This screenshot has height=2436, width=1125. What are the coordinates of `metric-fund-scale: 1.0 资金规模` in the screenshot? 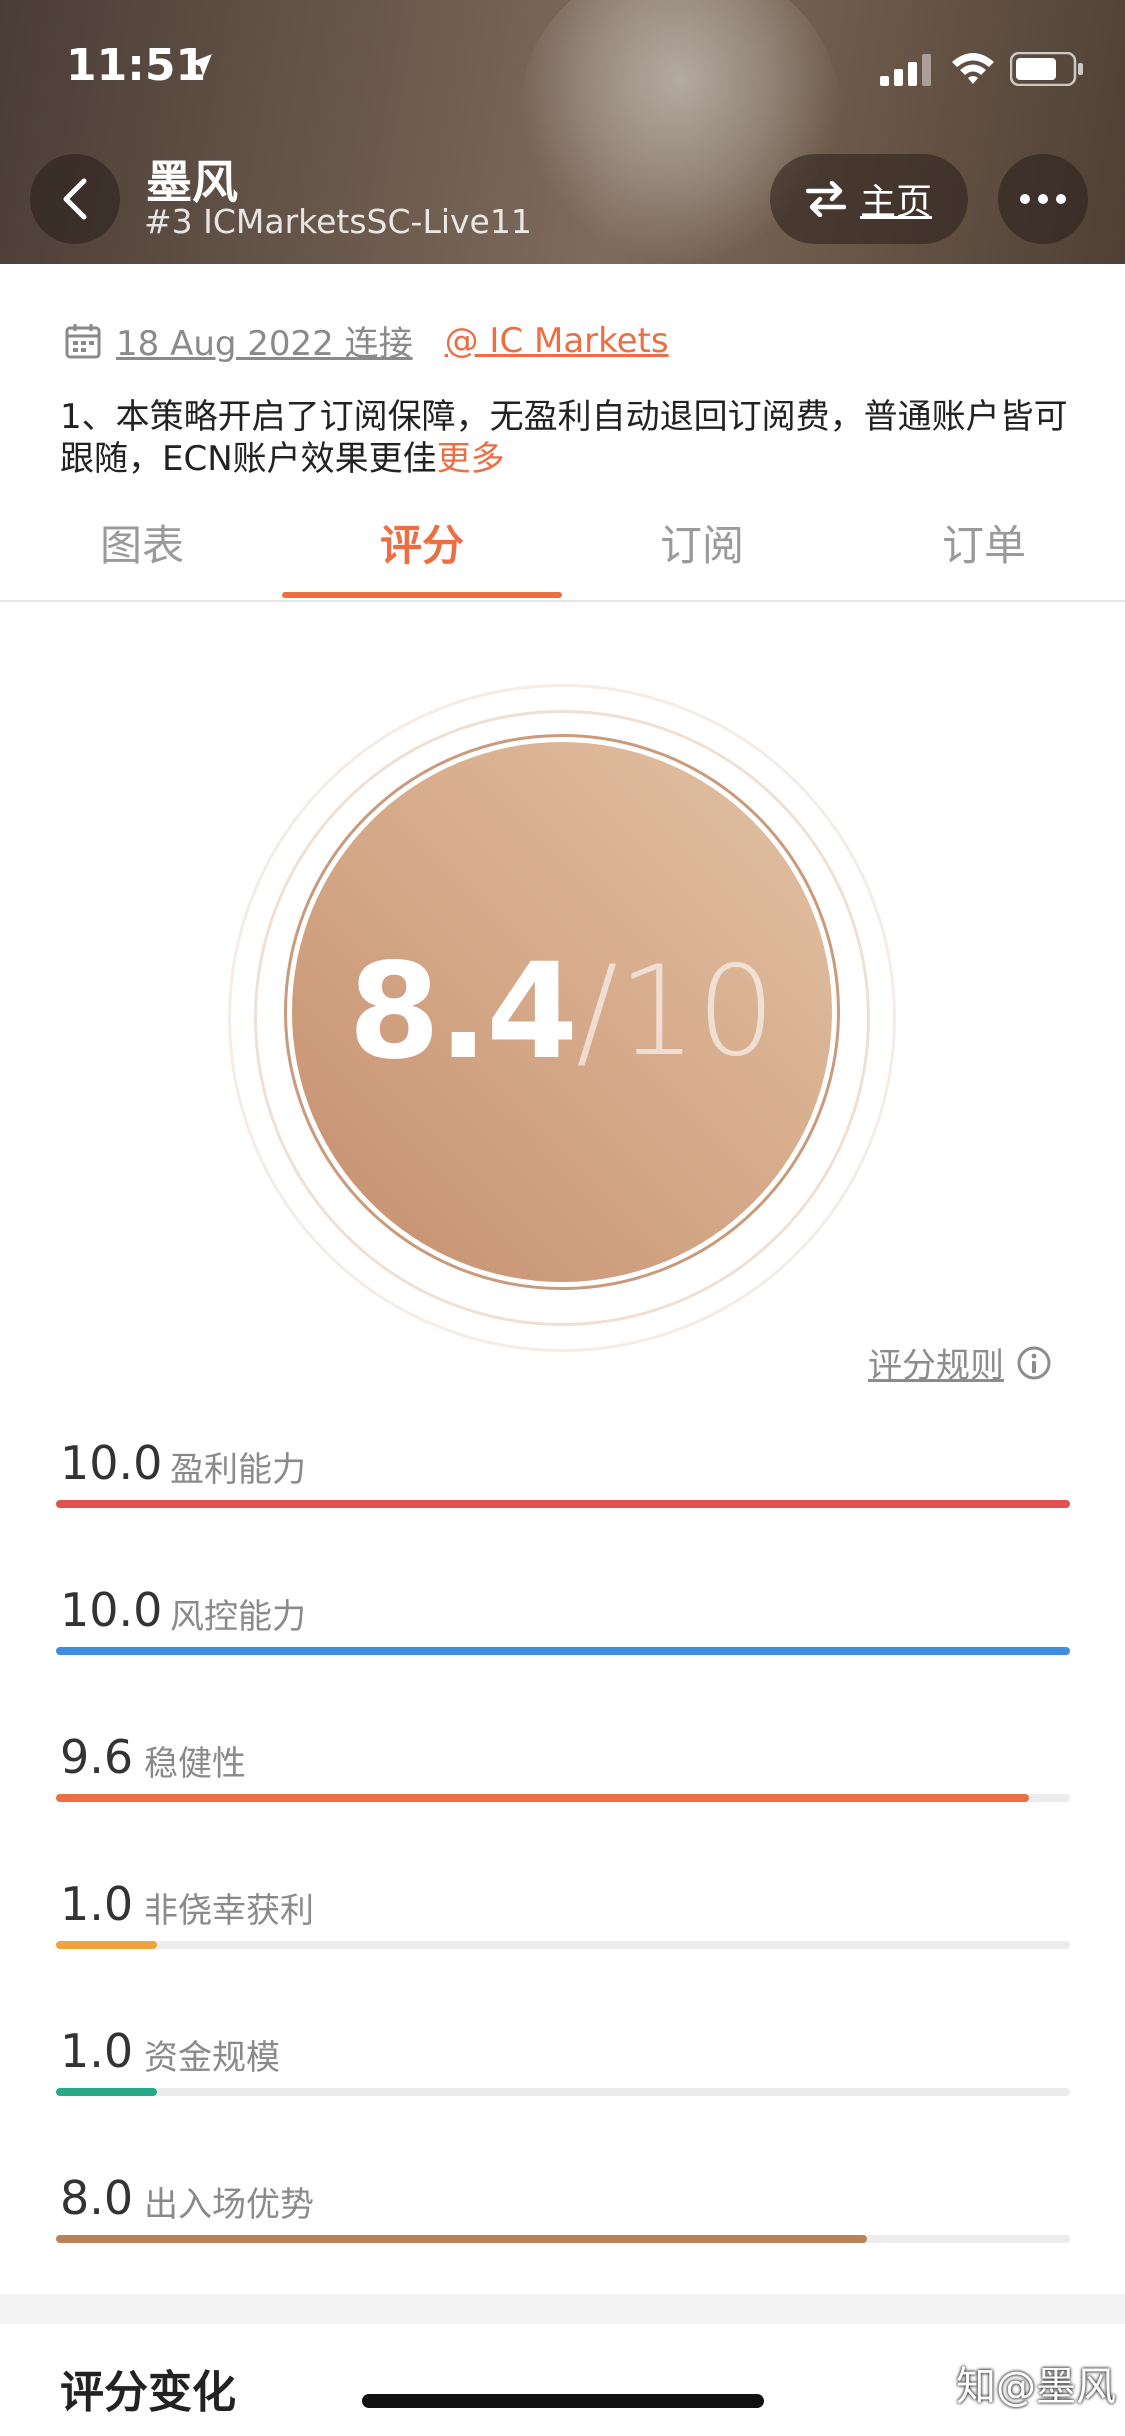 It's located at (563, 2072).